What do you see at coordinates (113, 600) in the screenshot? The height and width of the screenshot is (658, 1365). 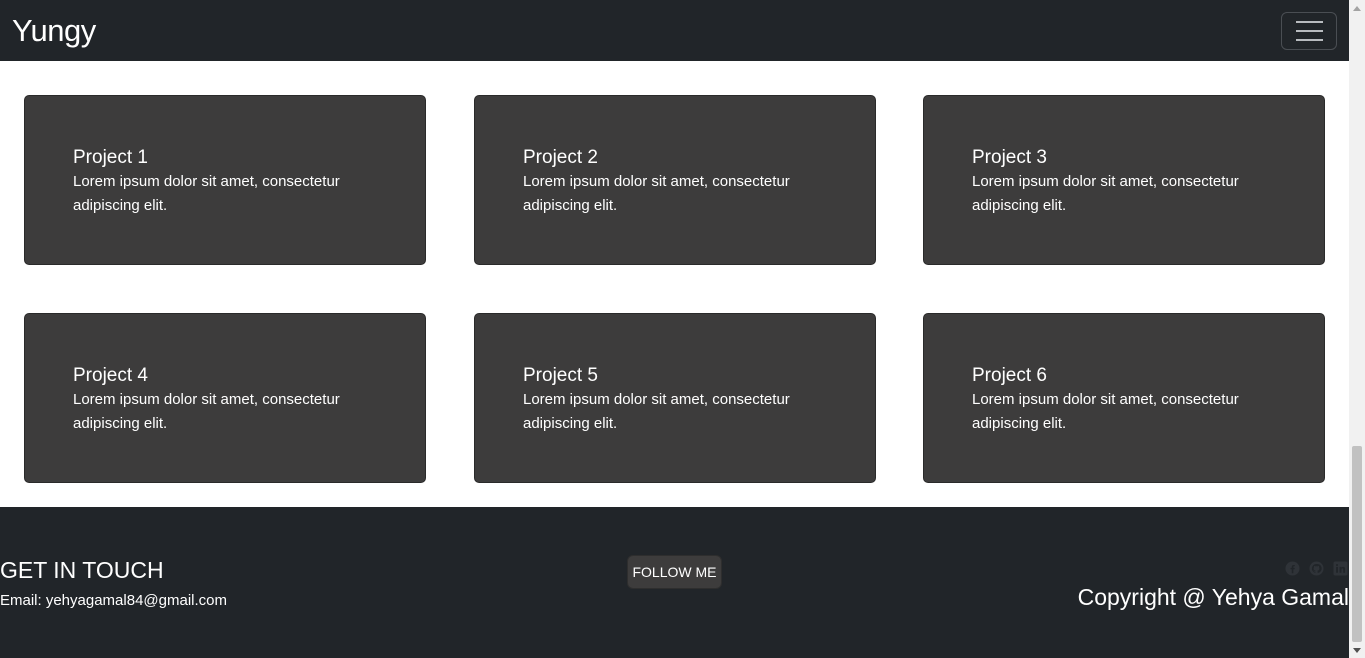 I see `contact-email: Email: yehyagamal84@gmail.com` at bounding box center [113, 600].